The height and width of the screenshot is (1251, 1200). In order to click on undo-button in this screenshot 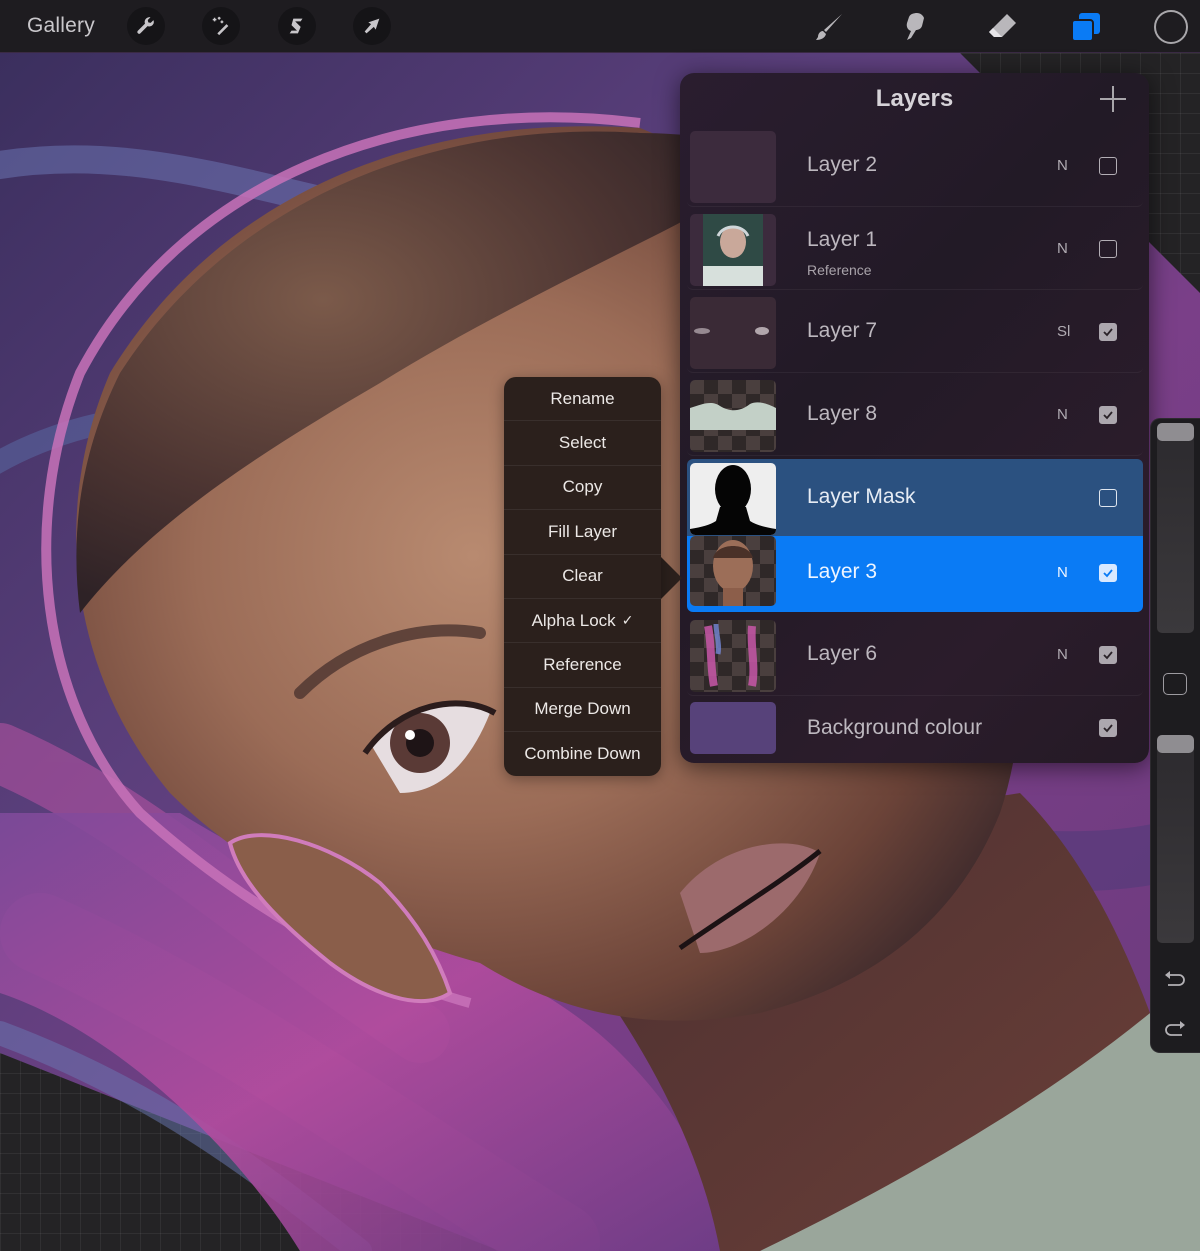, I will do `click(1175, 979)`.